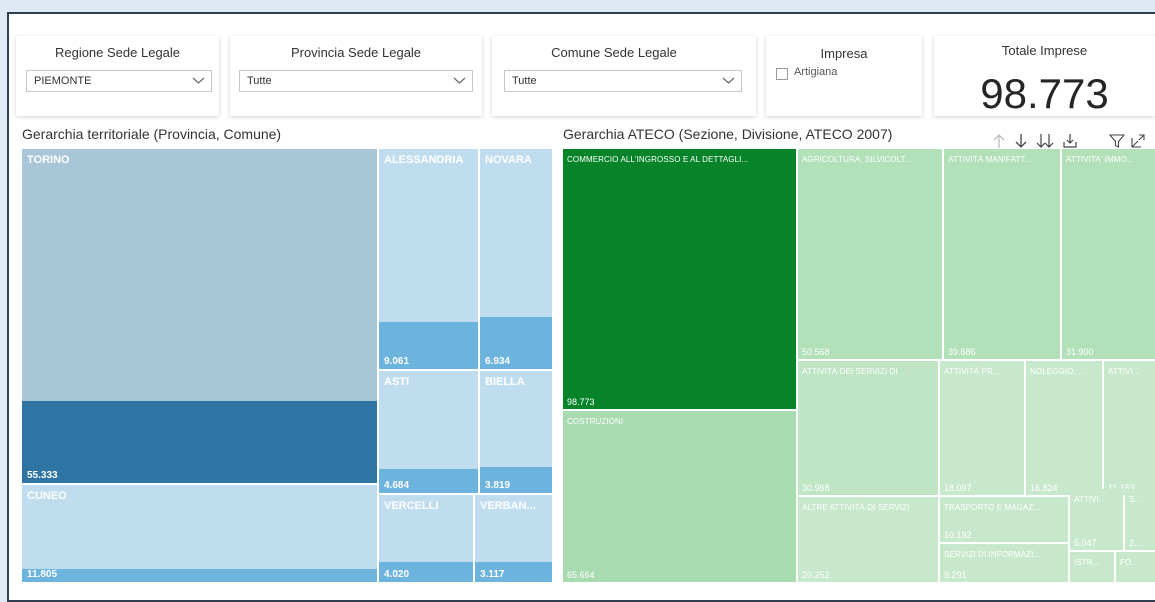  Describe the element at coordinates (1138, 141) in the screenshot. I see `focus-mode-icon` at that location.